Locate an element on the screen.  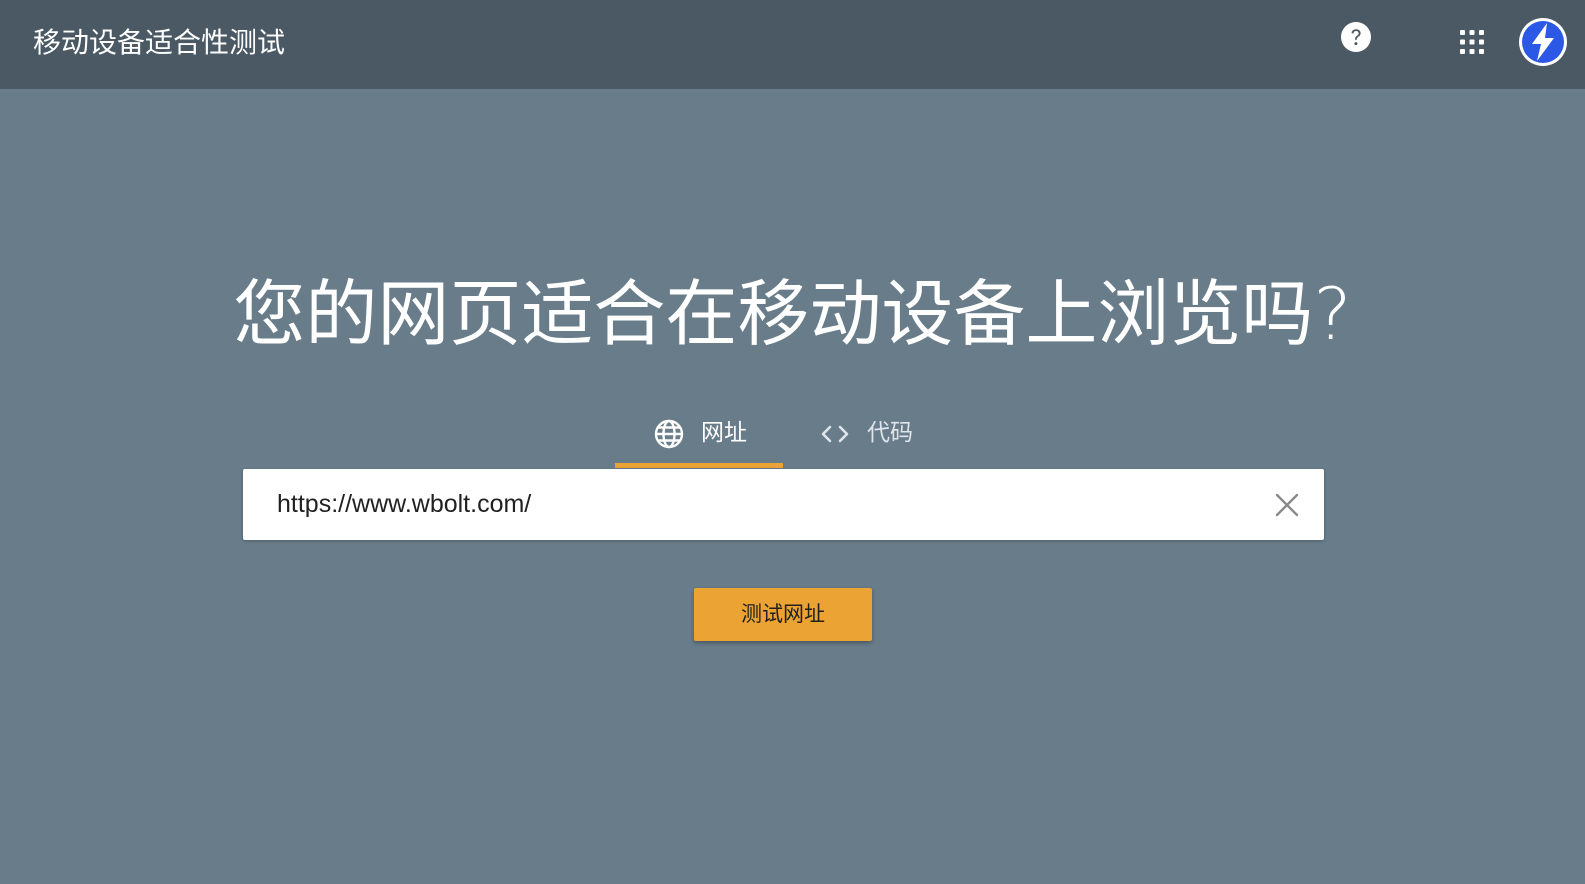
url-input is located at coordinates (757, 504).